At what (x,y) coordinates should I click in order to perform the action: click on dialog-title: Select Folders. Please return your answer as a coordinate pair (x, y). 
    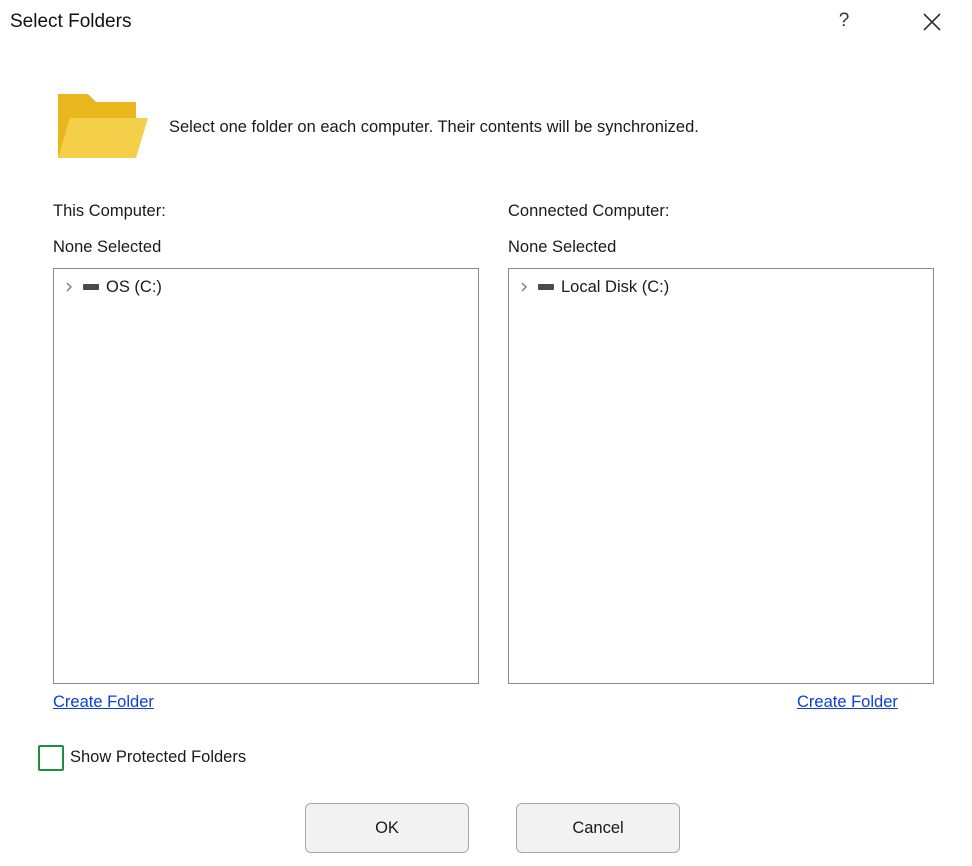
    Looking at the image, I should click on (71, 21).